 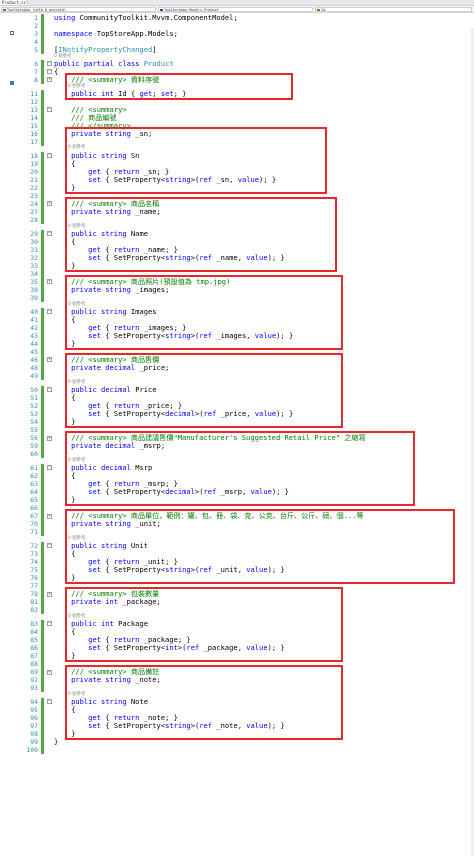 I want to click on project-dropdown: TopStoreApp (net6.0-android), so click(x=78, y=9).